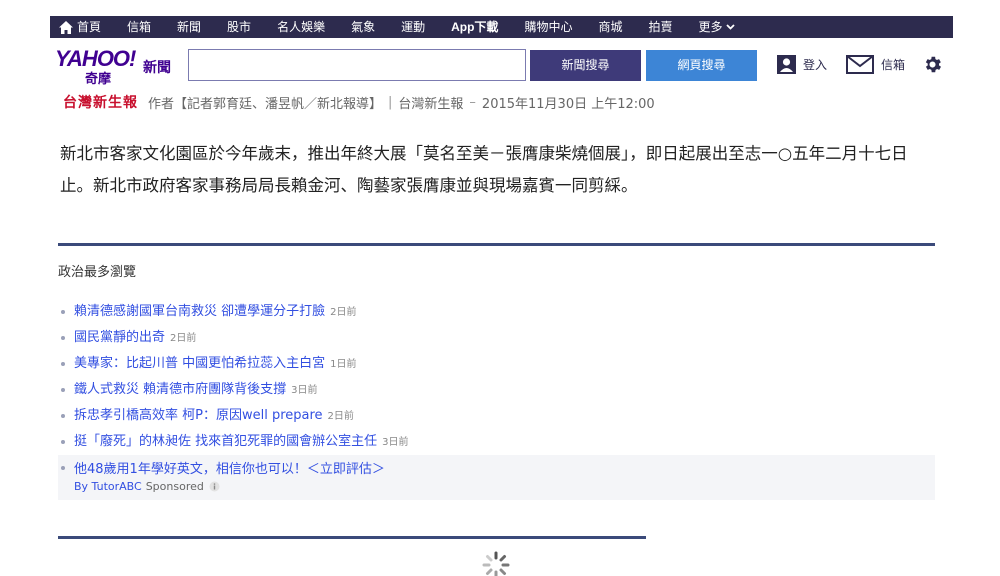 The image size is (1000, 576). I want to click on logo-section: 新聞, so click(157, 68).